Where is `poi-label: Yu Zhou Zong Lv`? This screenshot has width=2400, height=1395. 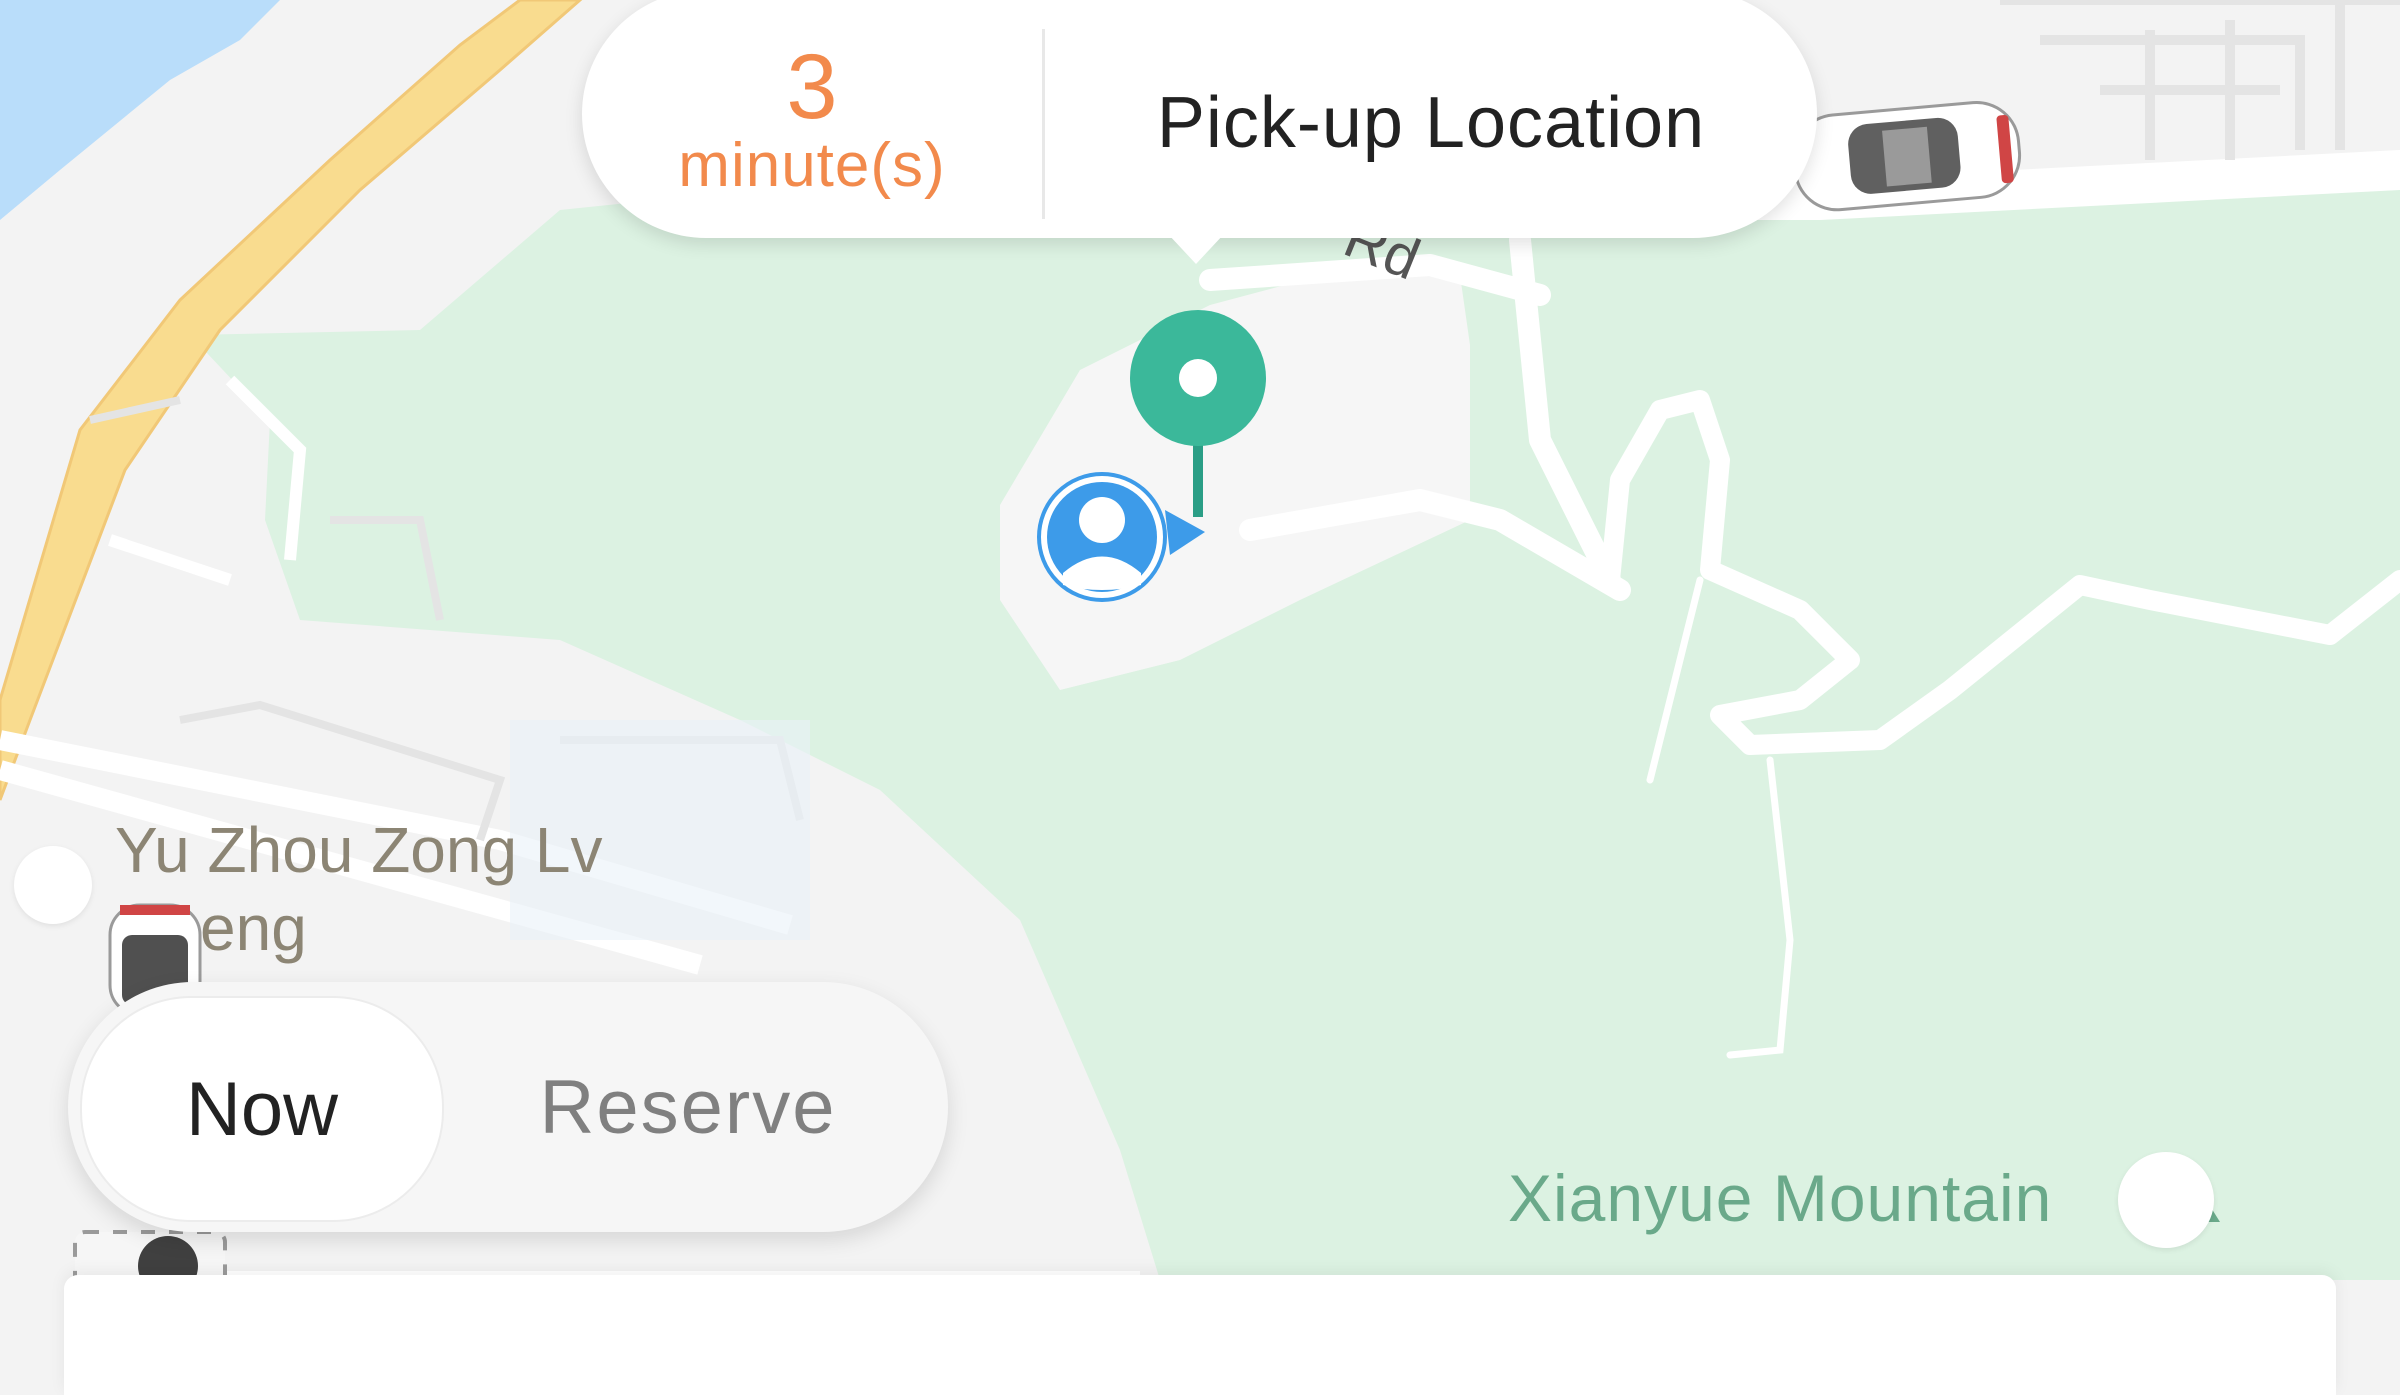
poi-label: Yu Zhou Zong Lv is located at coordinates (359, 850).